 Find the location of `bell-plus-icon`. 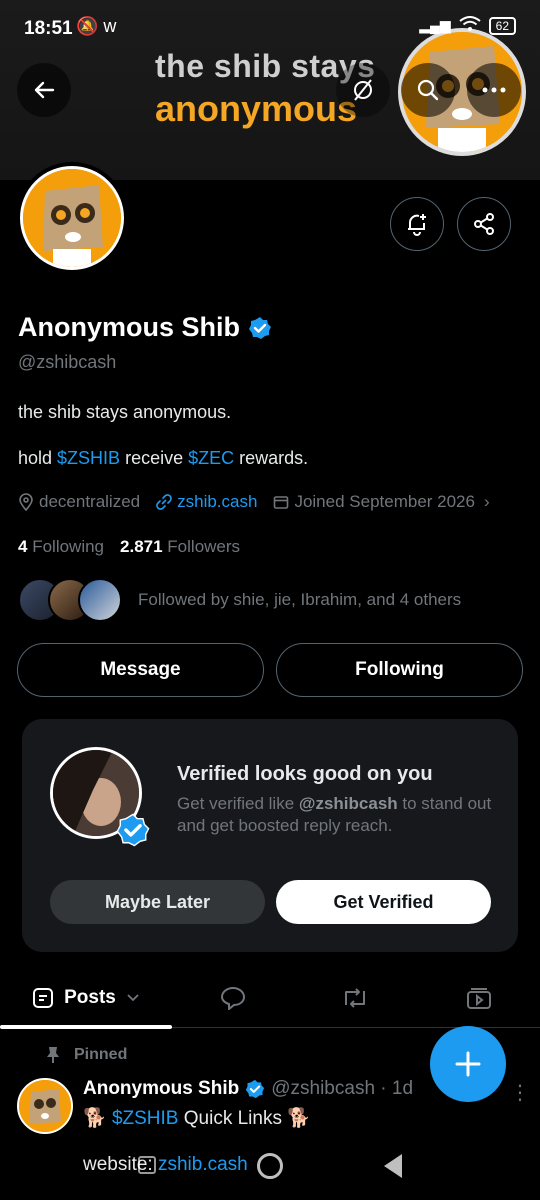

bell-plus-icon is located at coordinates (417, 225).